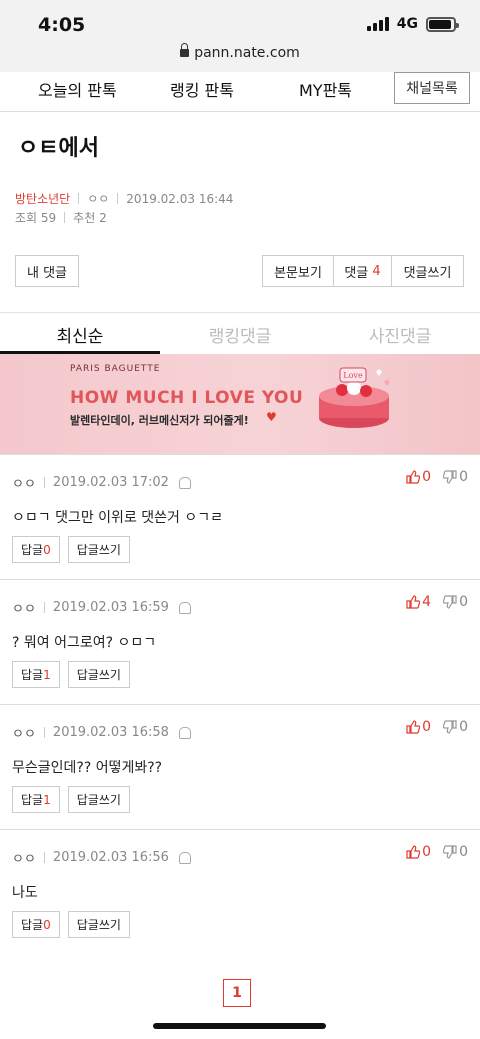 The width and height of the screenshot is (480, 1039). What do you see at coordinates (240, 52) in the screenshot?
I see `url-bar: pann.nate.com` at bounding box center [240, 52].